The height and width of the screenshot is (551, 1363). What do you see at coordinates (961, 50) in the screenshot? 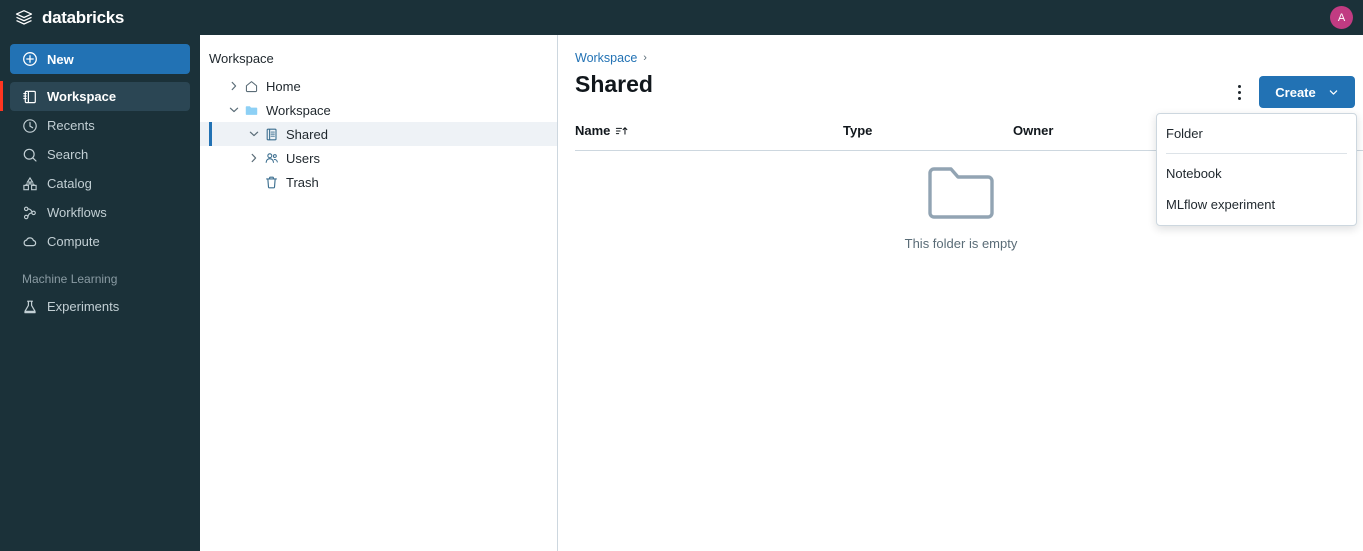
I see `breadcrumb: Workspace ›` at bounding box center [961, 50].